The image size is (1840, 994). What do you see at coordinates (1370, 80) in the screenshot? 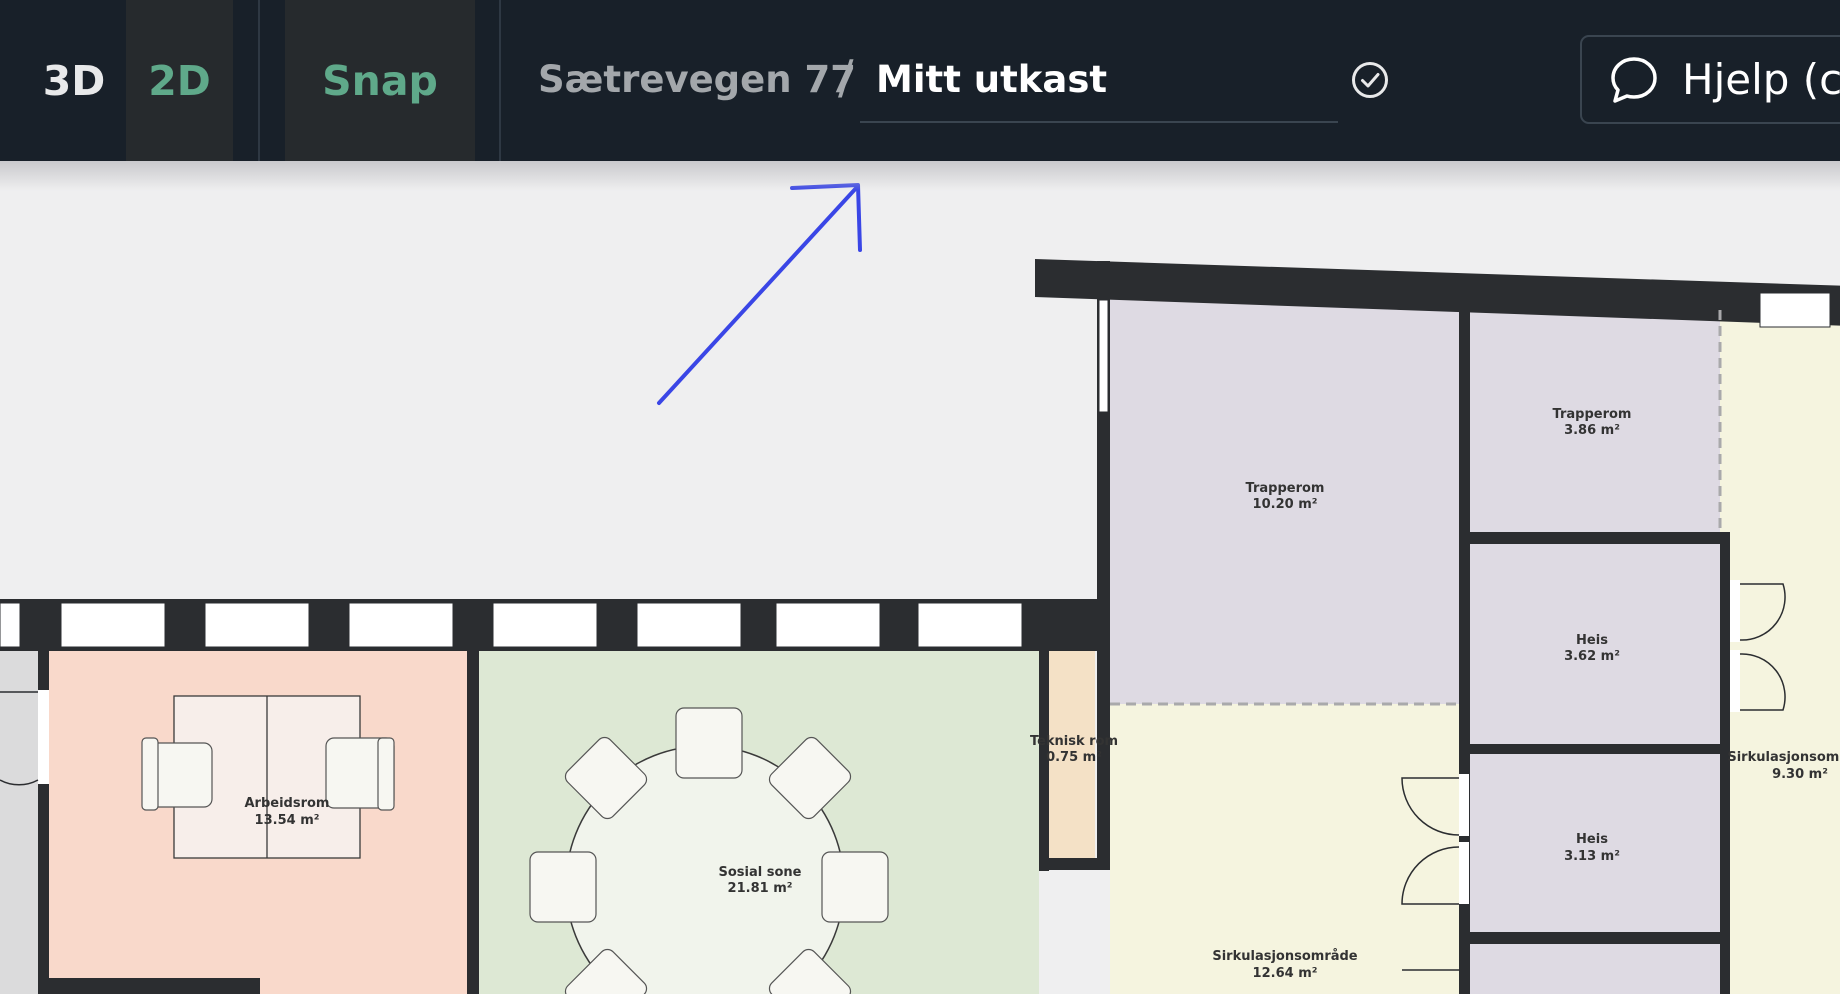
I see `check-circle-icon` at bounding box center [1370, 80].